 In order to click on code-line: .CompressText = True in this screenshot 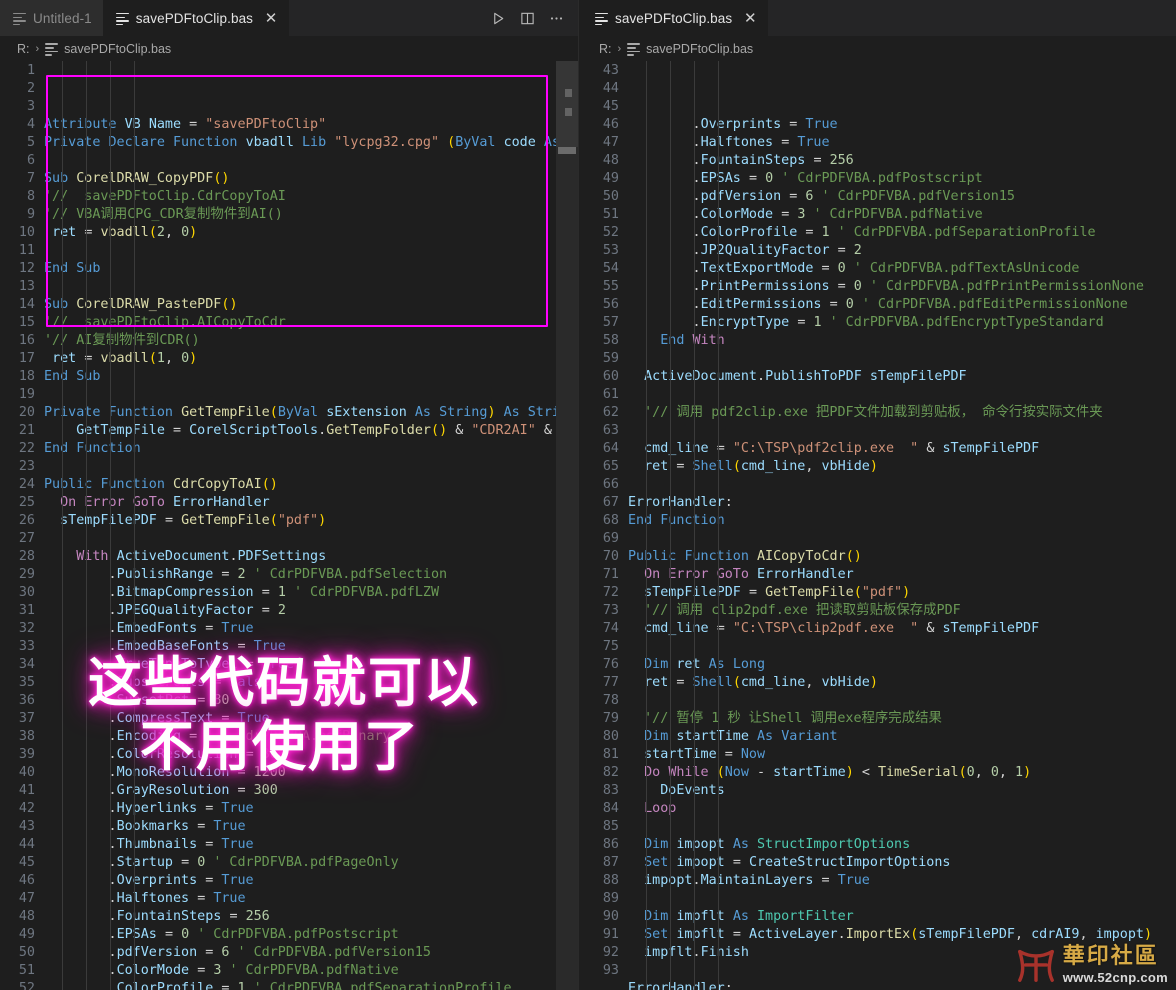, I will do `click(311, 719)`.